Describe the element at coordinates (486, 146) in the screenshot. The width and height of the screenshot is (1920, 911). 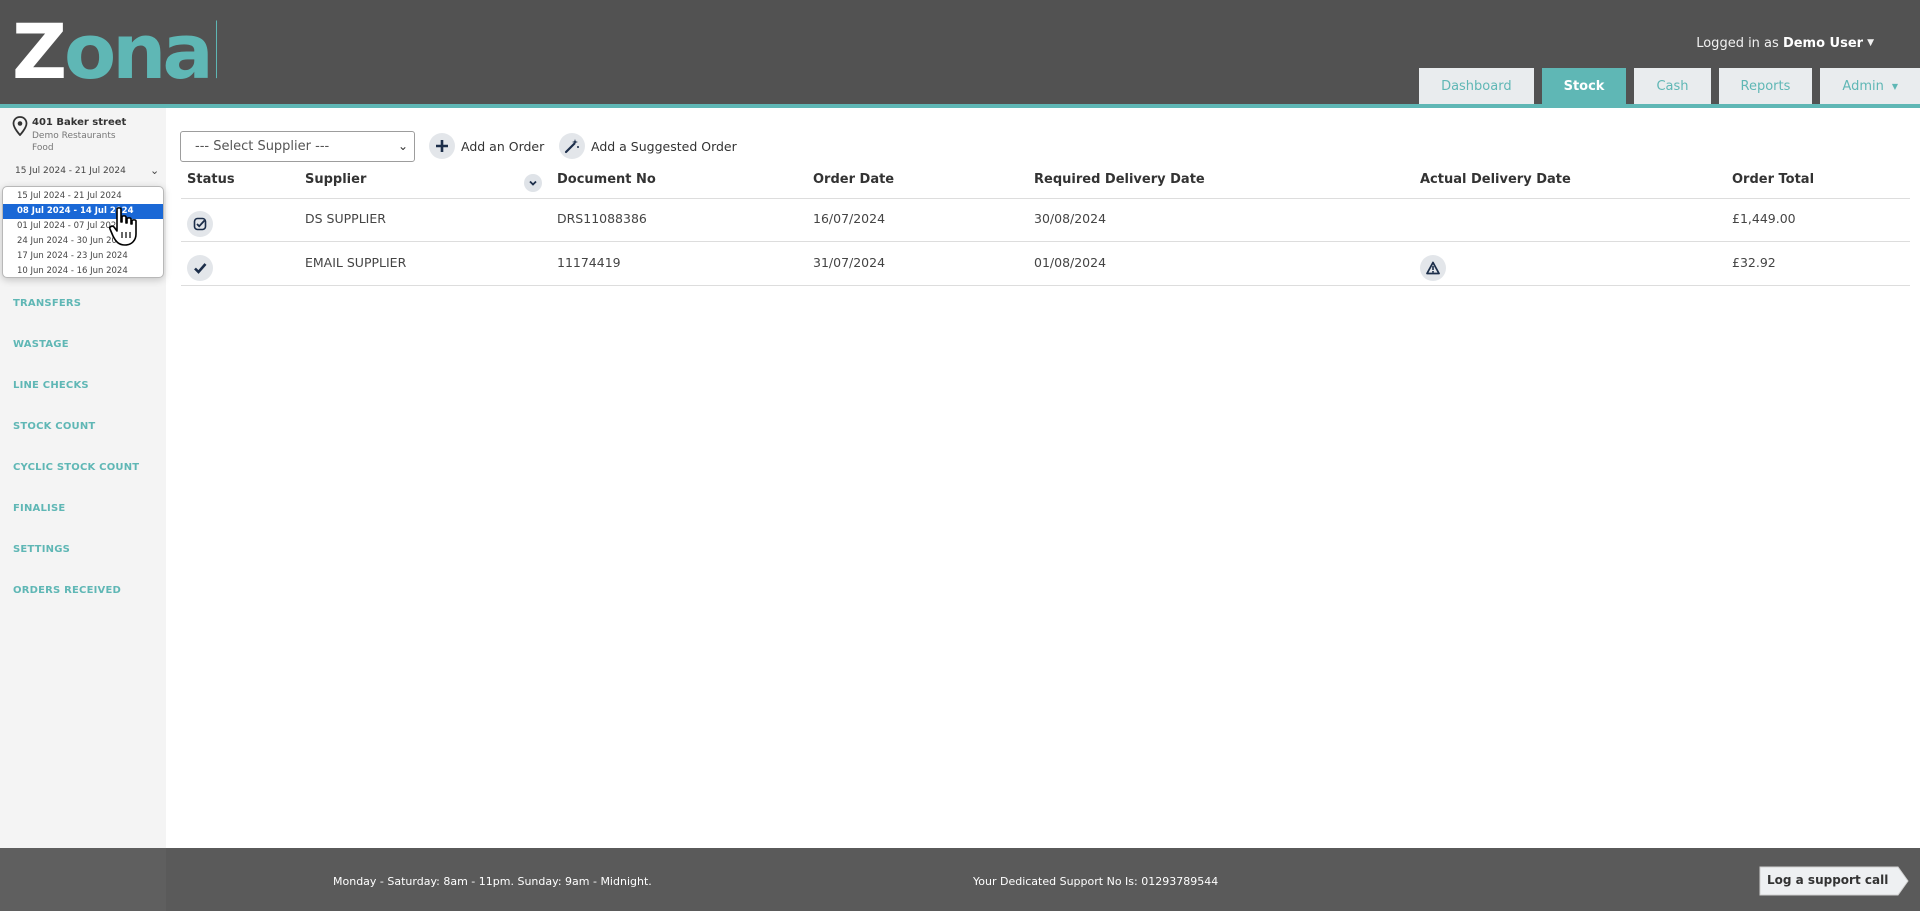
I see `add-order-button: Add an Order` at that location.